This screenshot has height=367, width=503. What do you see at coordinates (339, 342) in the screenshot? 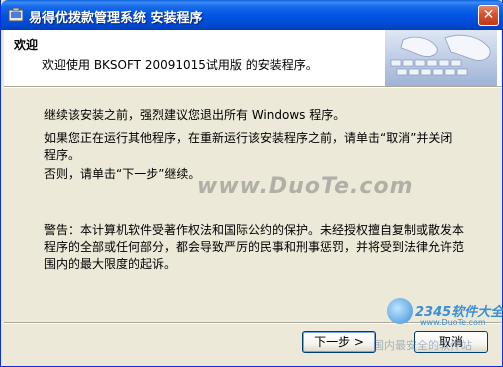
I see `next-button: 下一步 >` at bounding box center [339, 342].